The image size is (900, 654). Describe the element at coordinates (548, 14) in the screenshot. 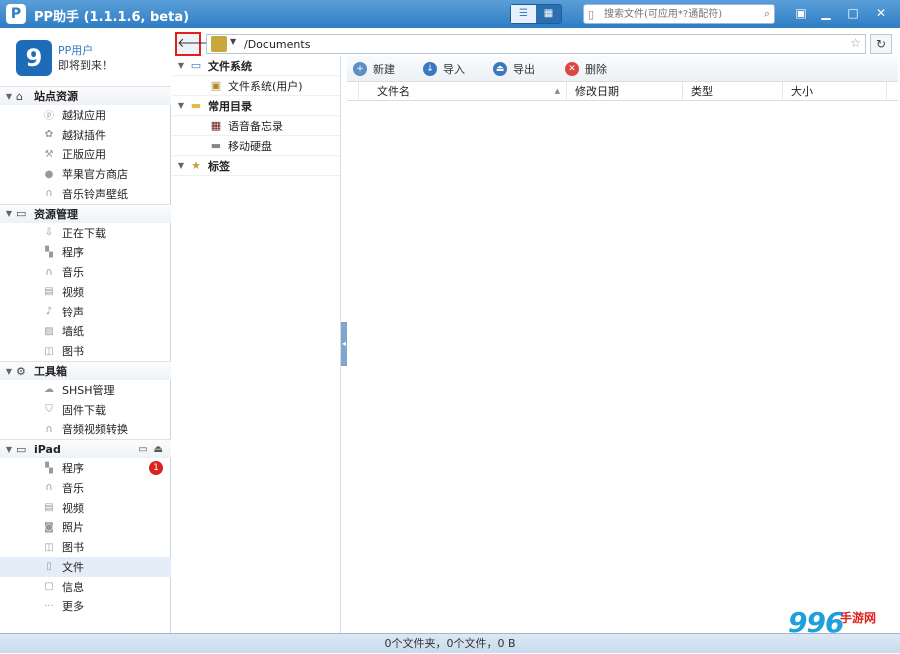

I see `grid-view-icon: ▦` at that location.